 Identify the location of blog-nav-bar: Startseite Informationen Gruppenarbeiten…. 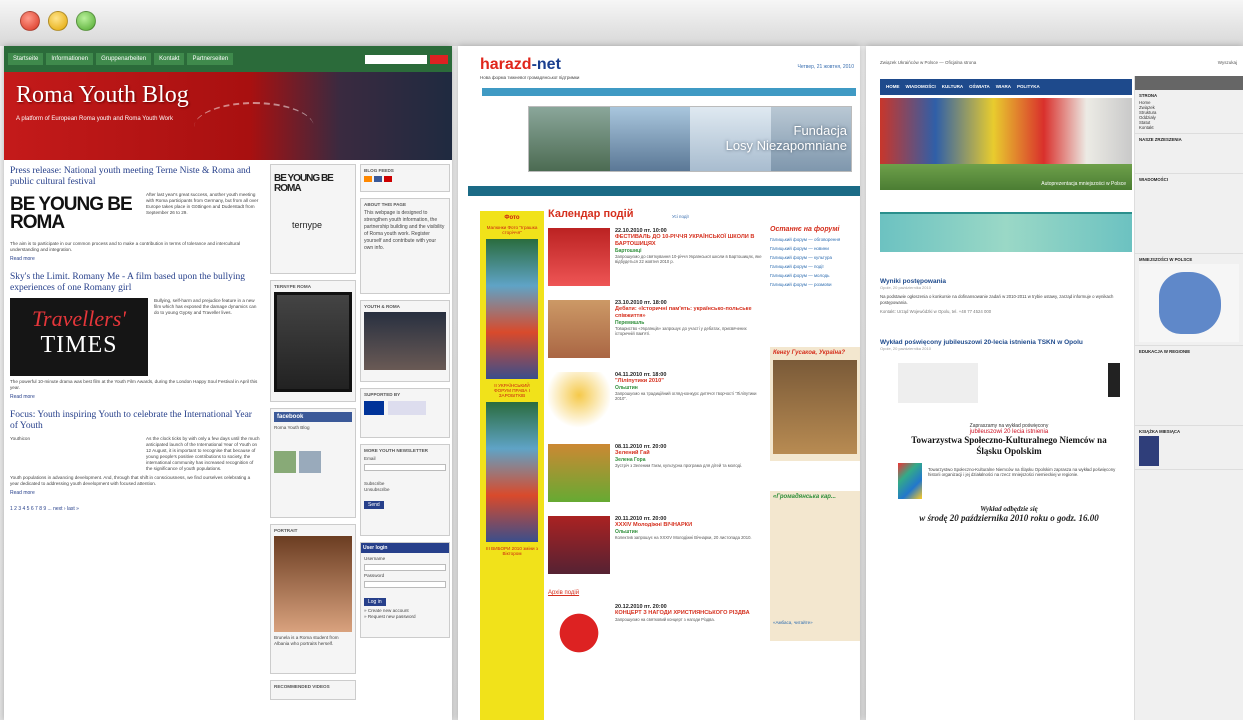
(228, 59).